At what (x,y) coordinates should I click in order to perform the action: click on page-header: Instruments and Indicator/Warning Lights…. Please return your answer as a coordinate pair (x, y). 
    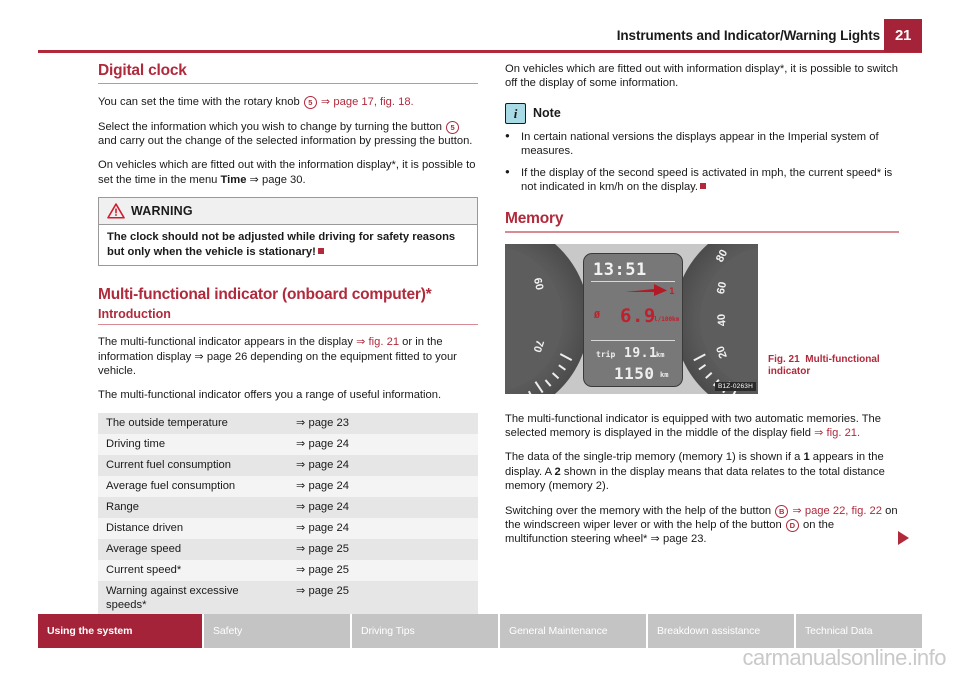
    Looking at the image, I should click on (480, 28).